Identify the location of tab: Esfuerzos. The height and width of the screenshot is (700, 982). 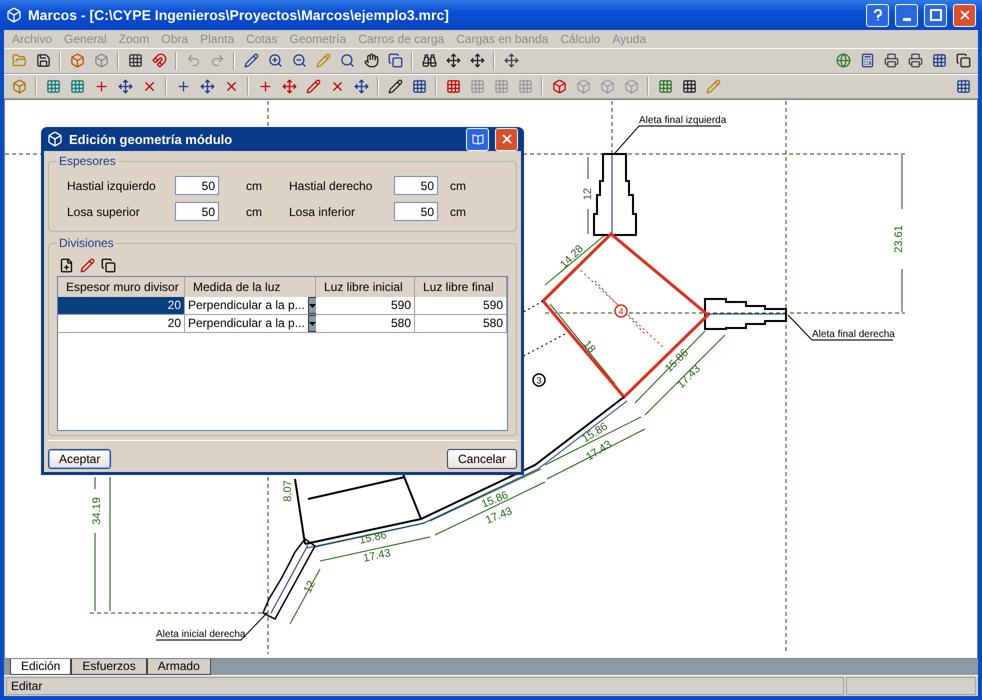
(109, 667).